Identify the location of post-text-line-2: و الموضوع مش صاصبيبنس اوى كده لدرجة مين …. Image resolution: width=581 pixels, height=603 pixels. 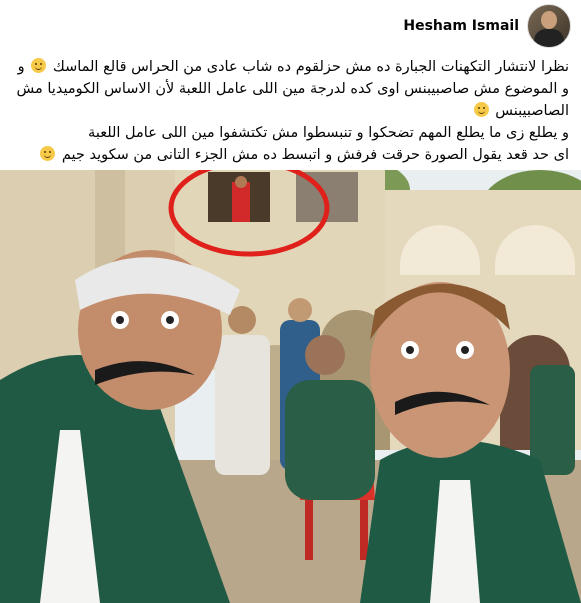
(292, 100).